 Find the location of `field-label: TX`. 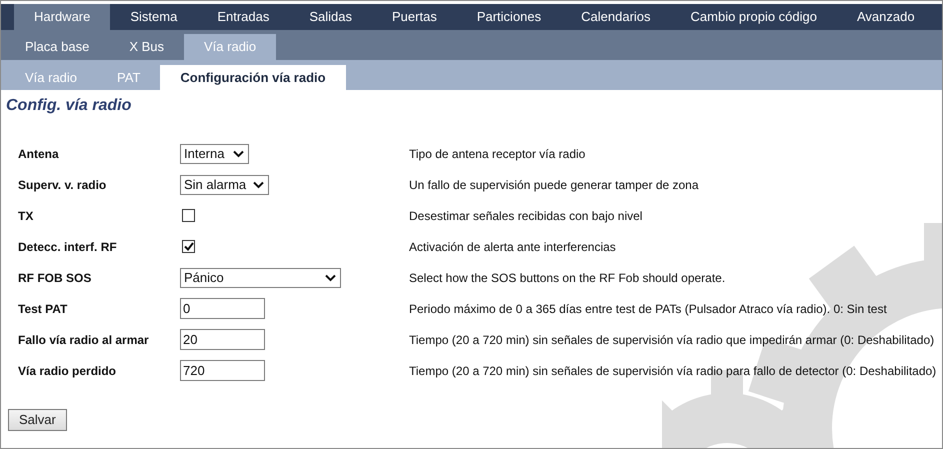

field-label: TX is located at coordinates (26, 216).